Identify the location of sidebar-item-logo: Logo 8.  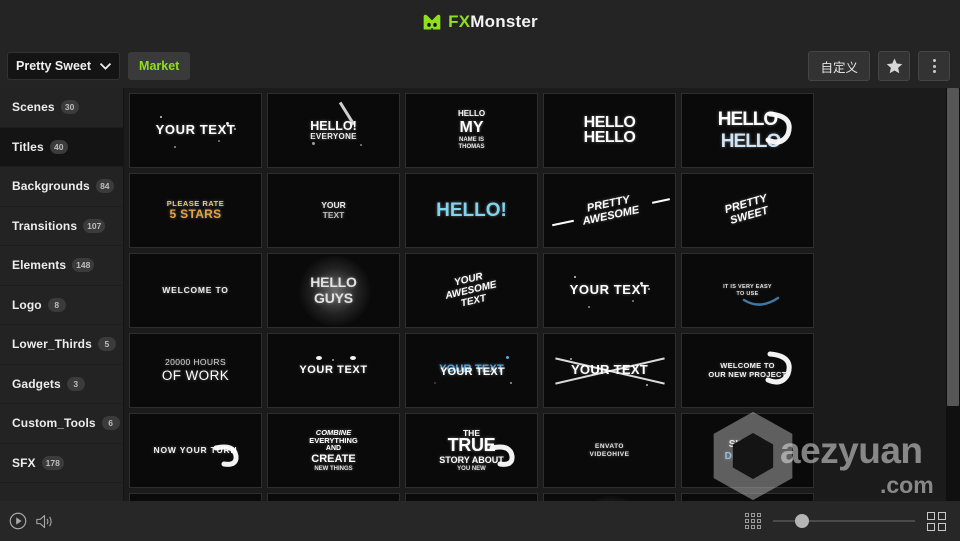
(61, 305).